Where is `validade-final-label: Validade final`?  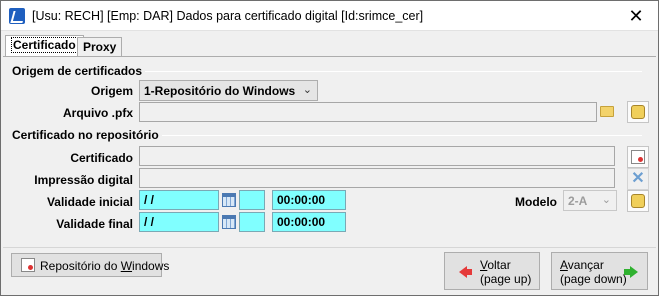
validade-final-label: Validade final is located at coordinates (94, 224).